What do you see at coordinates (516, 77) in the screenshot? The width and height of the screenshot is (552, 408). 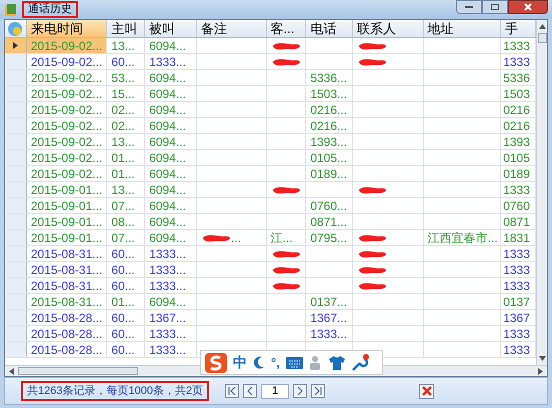 I see `cell-text: 5336` at bounding box center [516, 77].